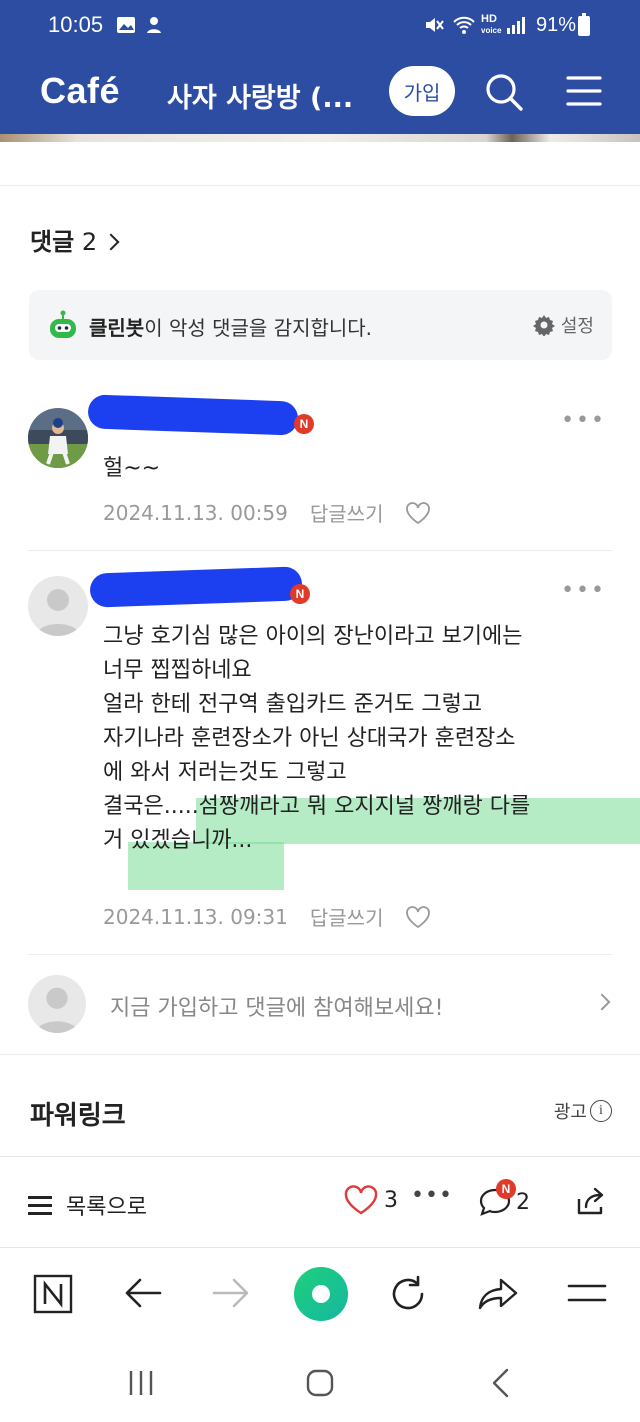 Image resolution: width=640 pixels, height=1422 pixels. Describe the element at coordinates (577, 326) in the screenshot. I see `settings-label: 설정` at that location.